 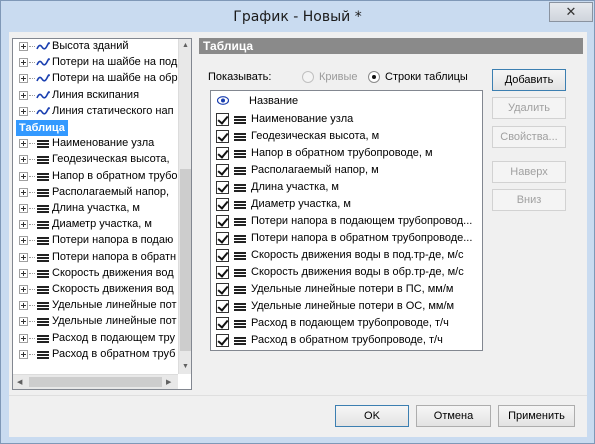 I want to click on eye-icon, so click(x=223, y=100).